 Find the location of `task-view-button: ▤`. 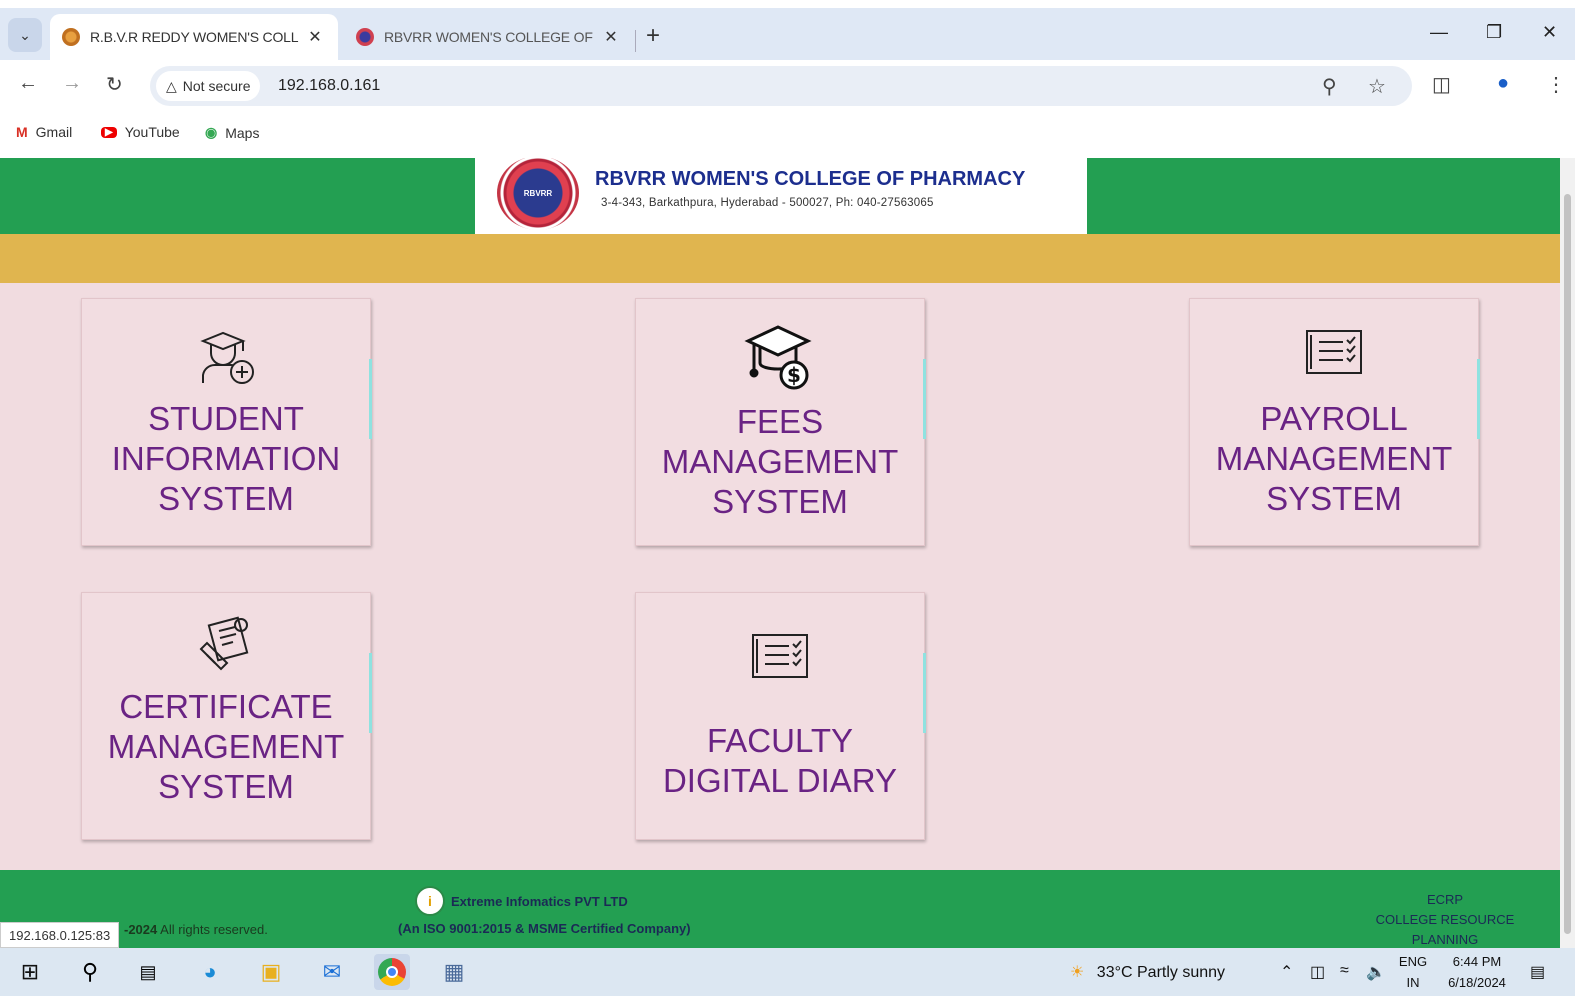

task-view-button: ▤ is located at coordinates (148, 972).